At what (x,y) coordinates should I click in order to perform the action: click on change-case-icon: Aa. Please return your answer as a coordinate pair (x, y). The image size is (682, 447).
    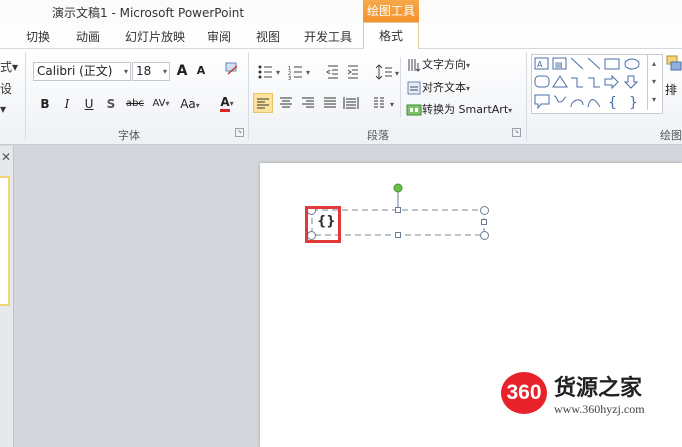
    Looking at the image, I should click on (188, 104).